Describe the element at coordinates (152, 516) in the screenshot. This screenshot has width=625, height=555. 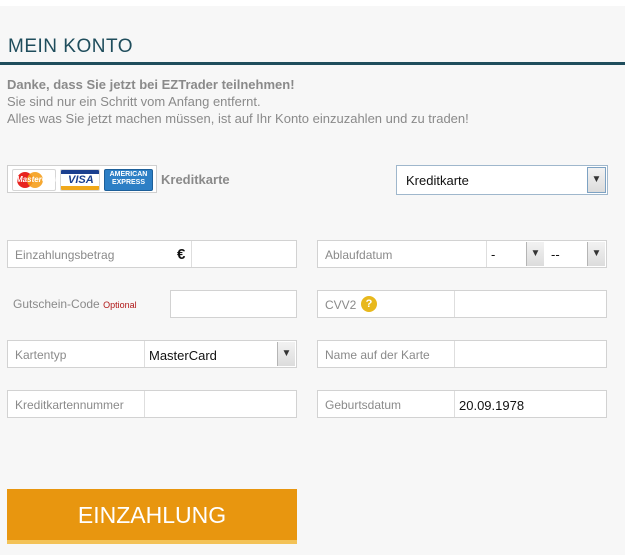
I see `deposit-button: EINZAHLUNG` at that location.